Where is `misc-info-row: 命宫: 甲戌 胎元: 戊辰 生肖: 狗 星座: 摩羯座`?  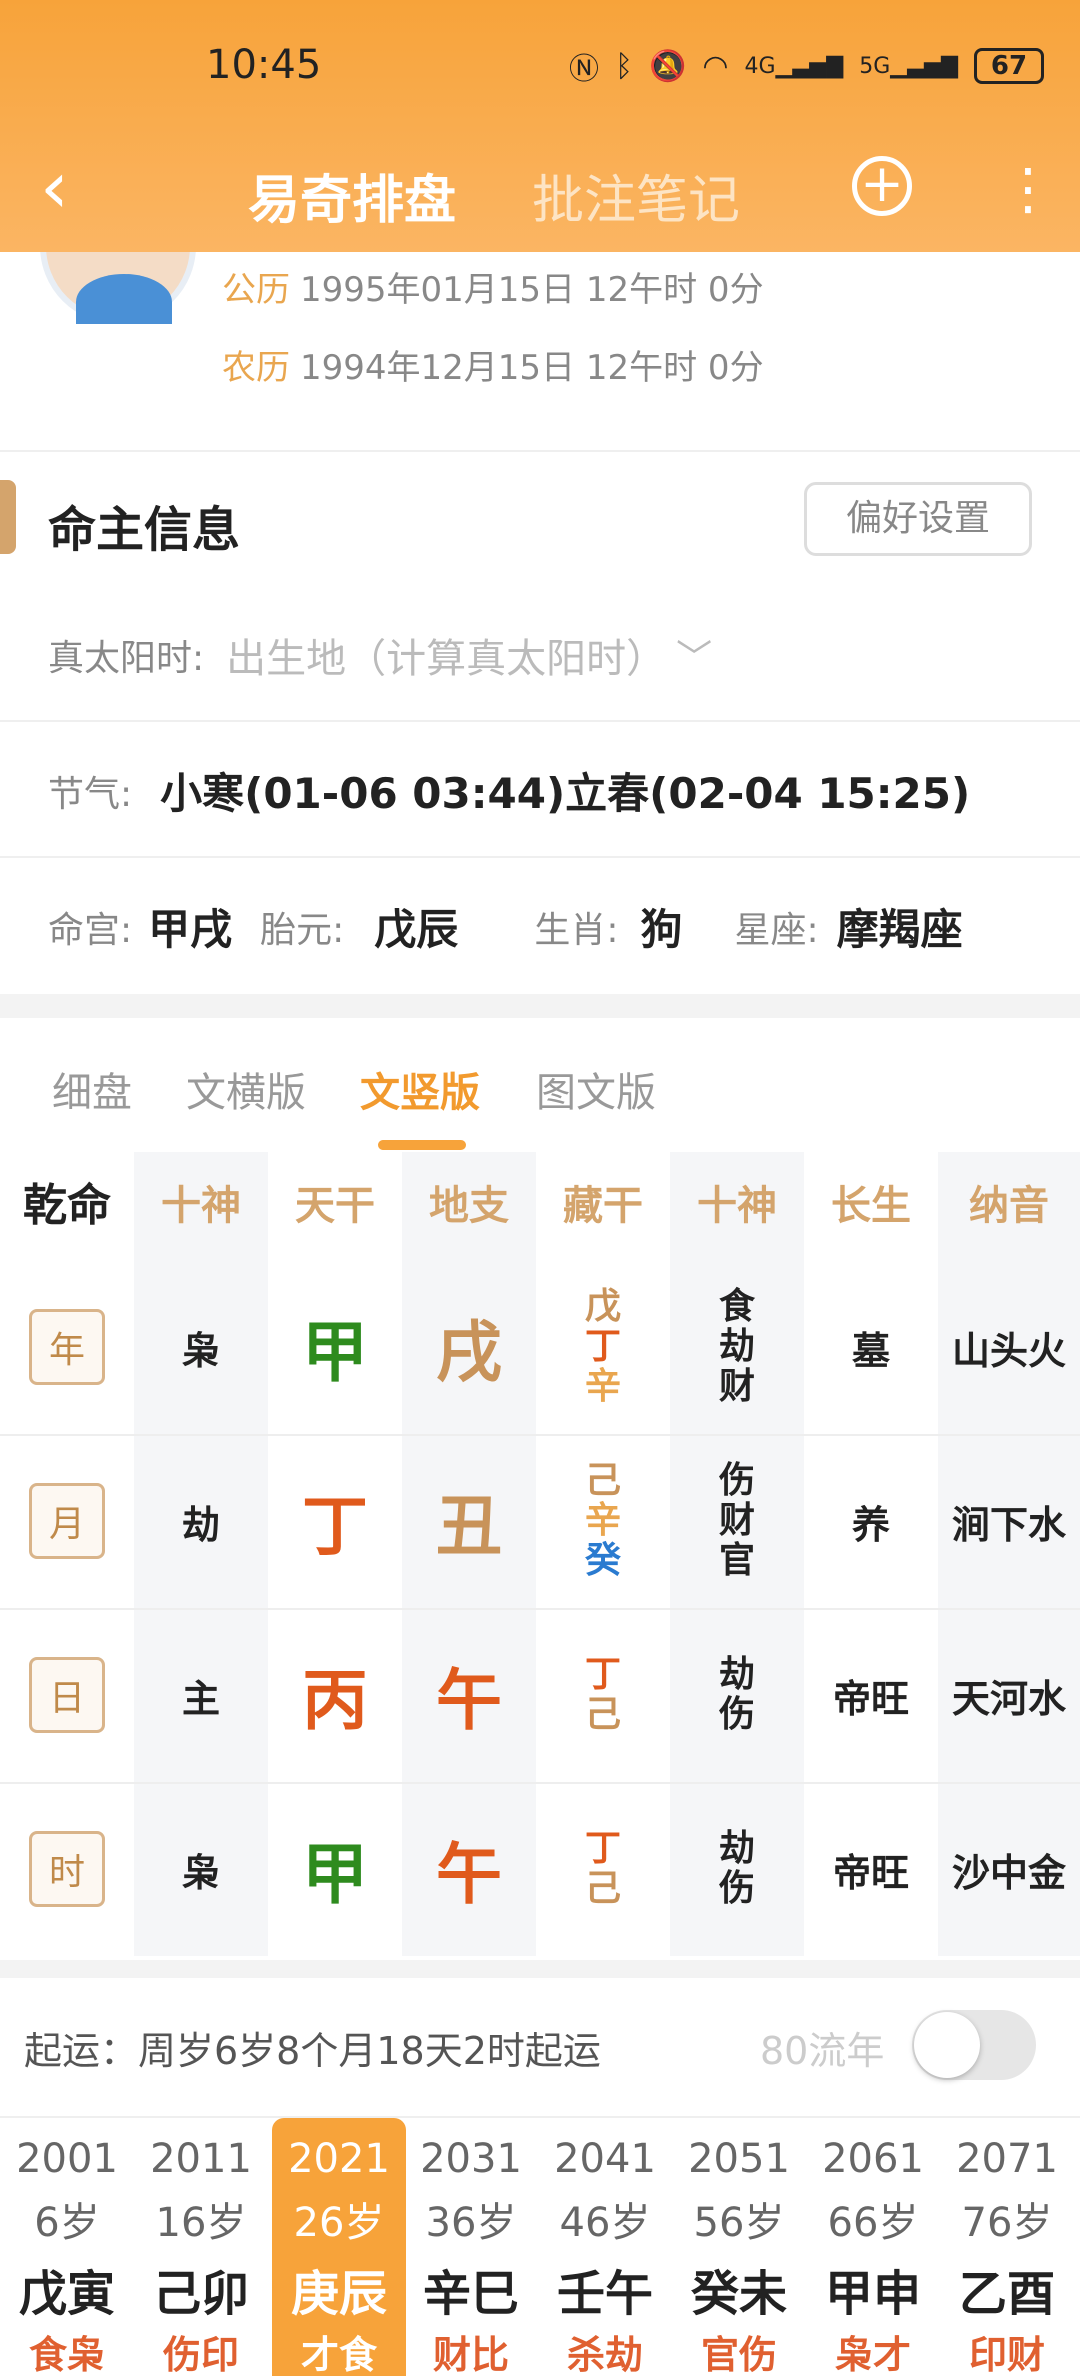
misc-info-row: 命宫: 甲戌 胎元: 戊辰 生肖: 狗 星座: 摩羯座 is located at coordinates (548, 926).